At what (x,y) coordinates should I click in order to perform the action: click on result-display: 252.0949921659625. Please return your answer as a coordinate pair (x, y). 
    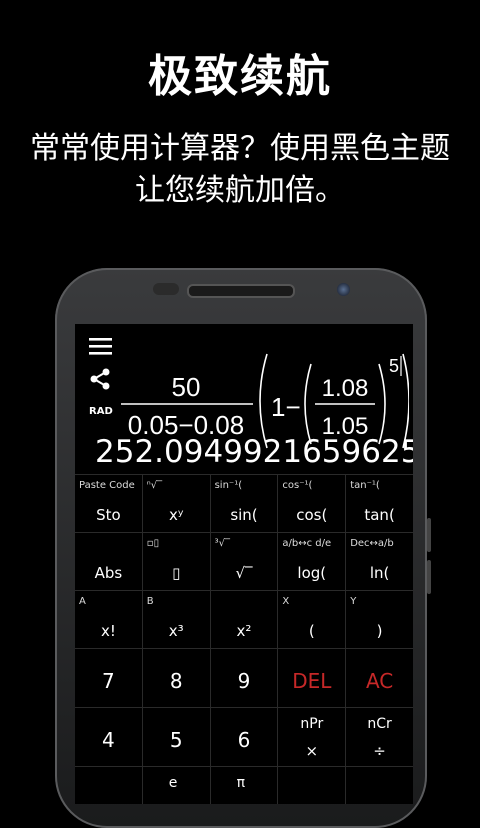
    Looking at the image, I should click on (254, 452).